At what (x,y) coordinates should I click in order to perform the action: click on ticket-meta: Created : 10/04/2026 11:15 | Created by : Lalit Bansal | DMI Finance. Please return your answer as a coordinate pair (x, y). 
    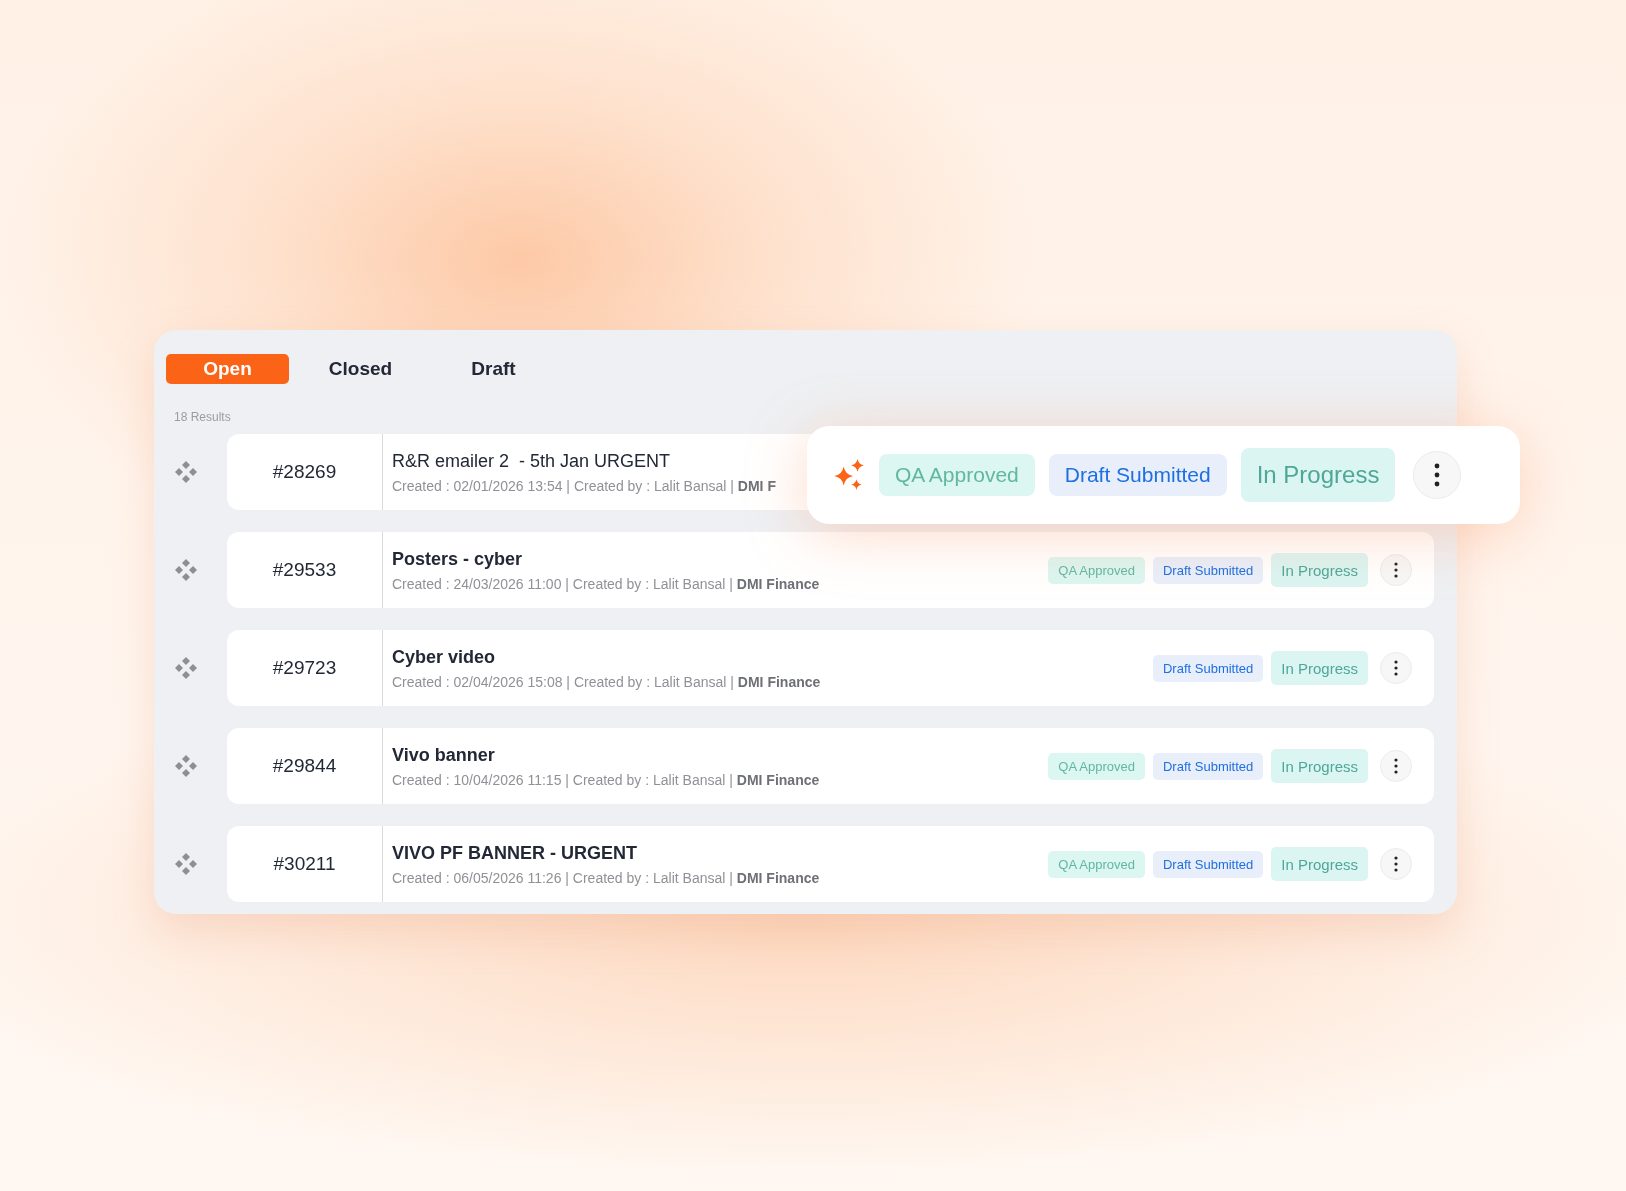
    Looking at the image, I should click on (606, 779).